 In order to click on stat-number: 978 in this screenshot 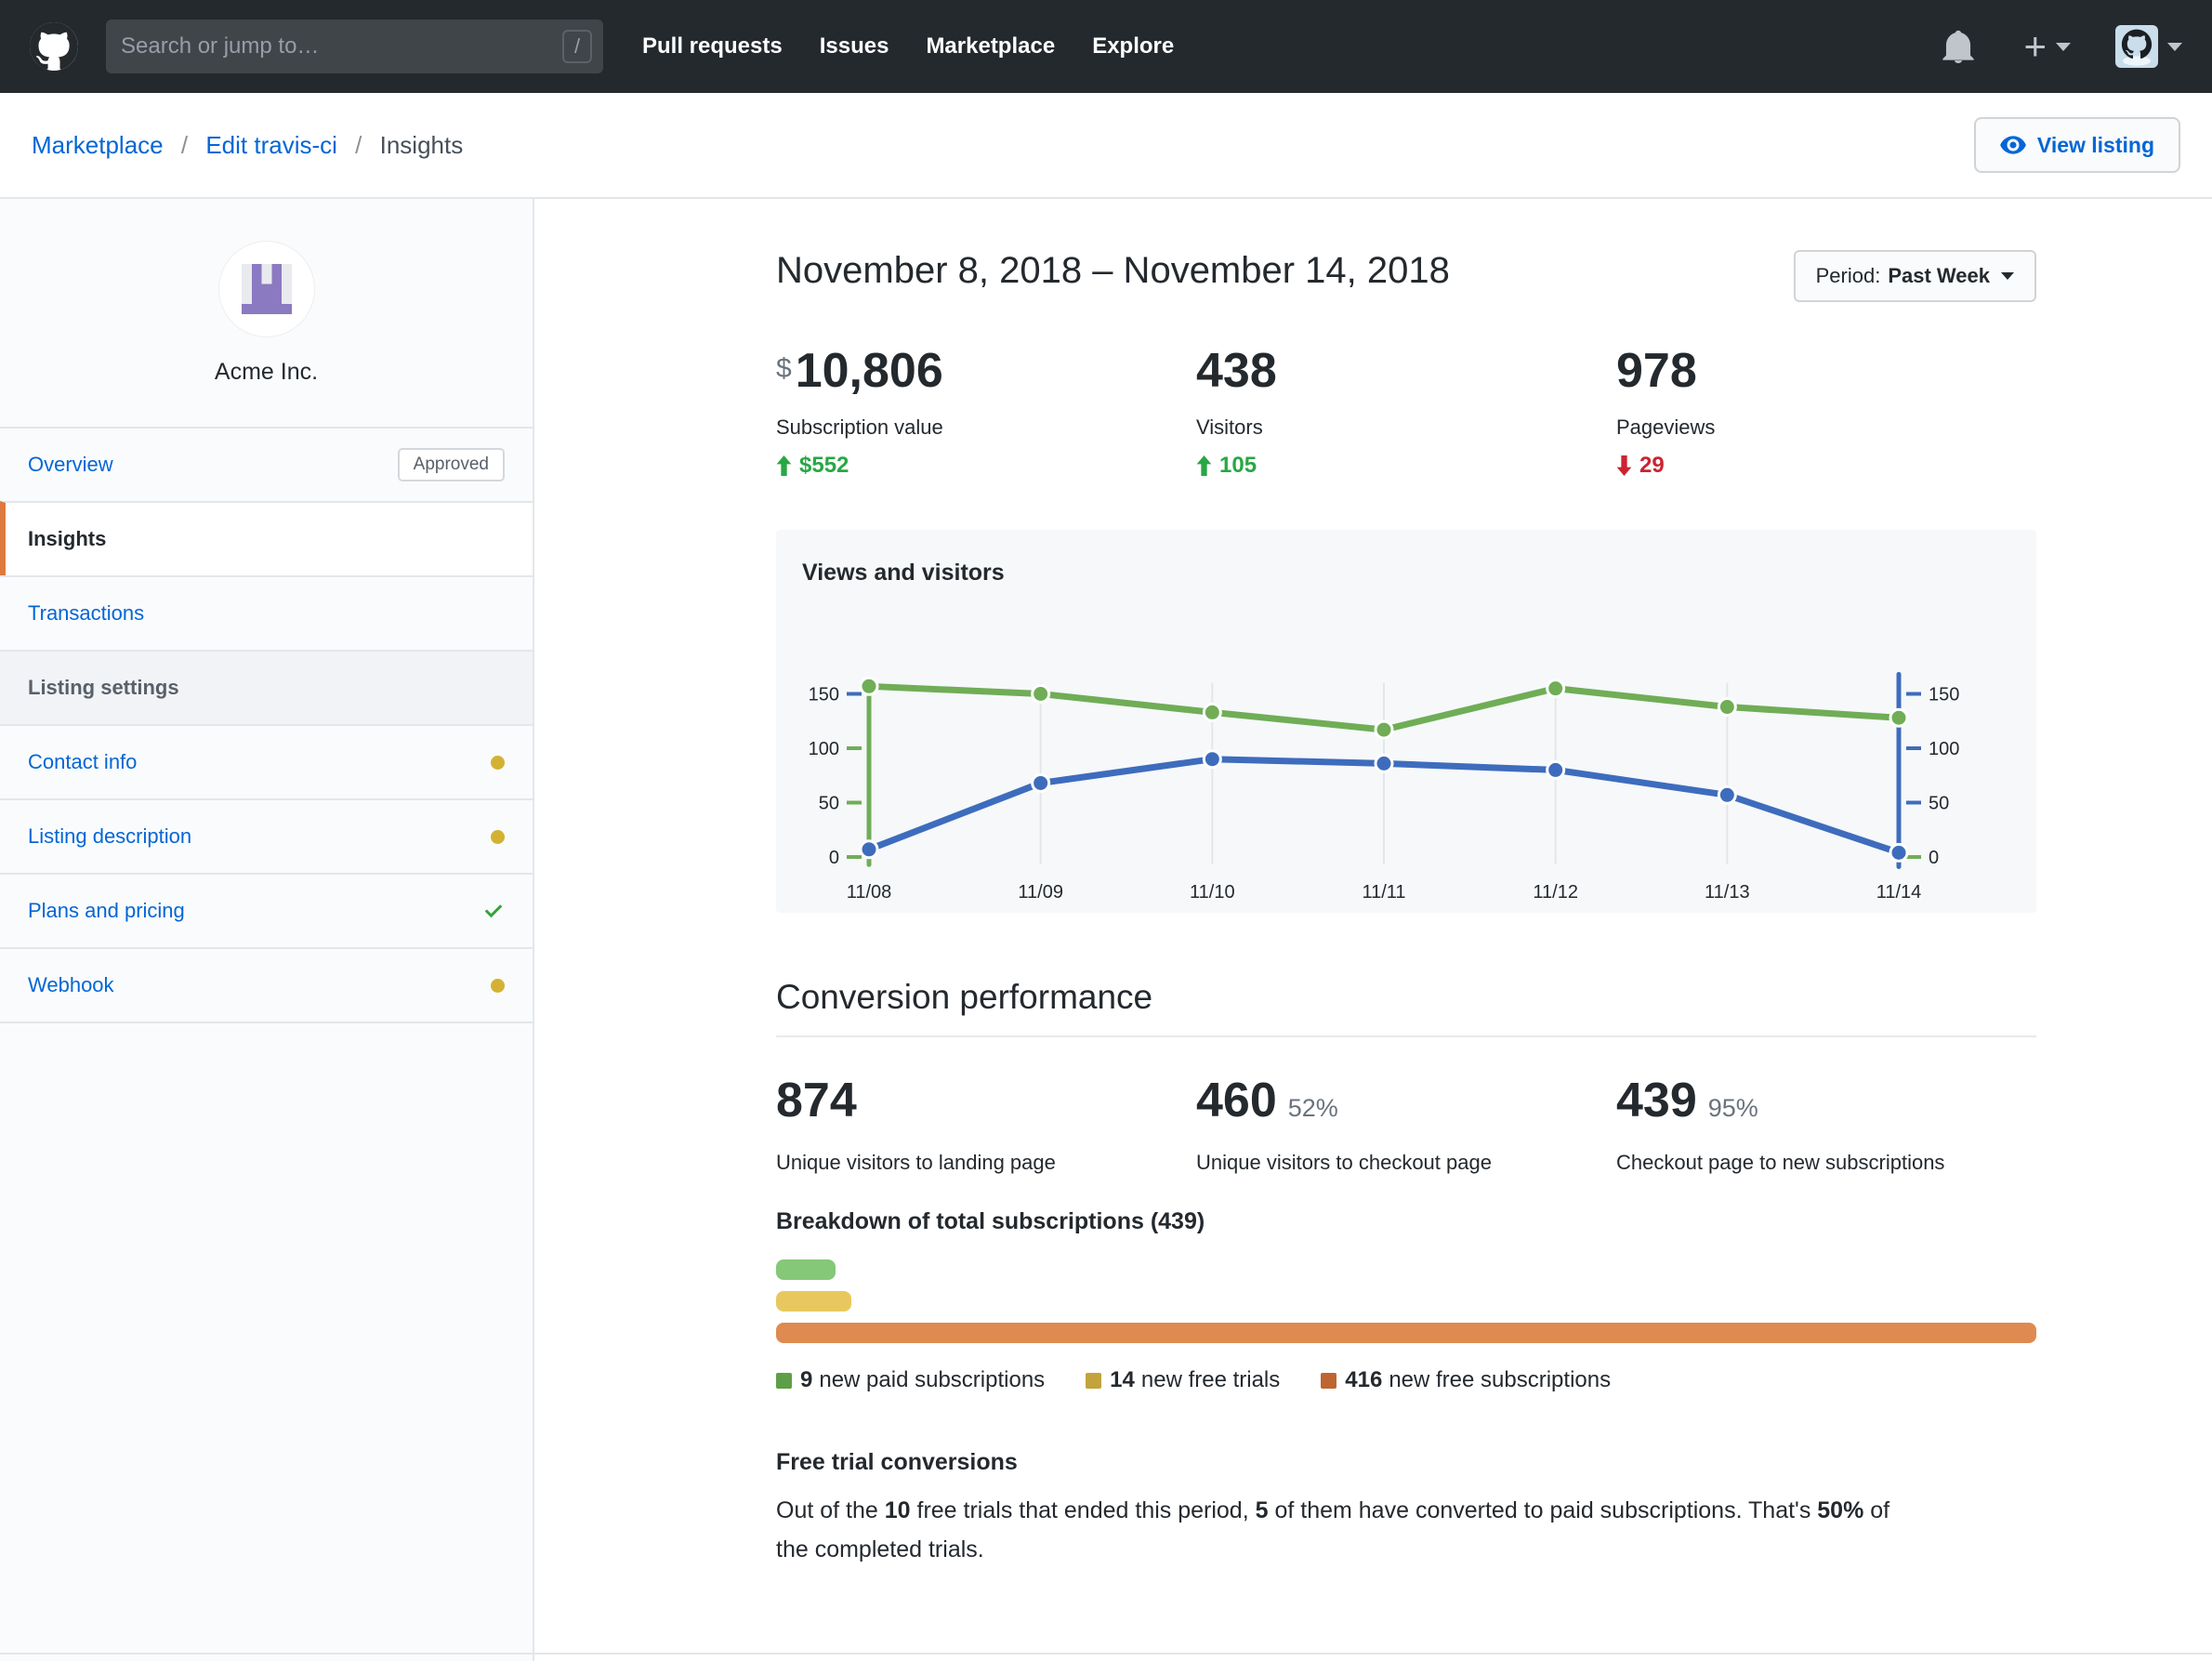, I will do `click(1656, 371)`.